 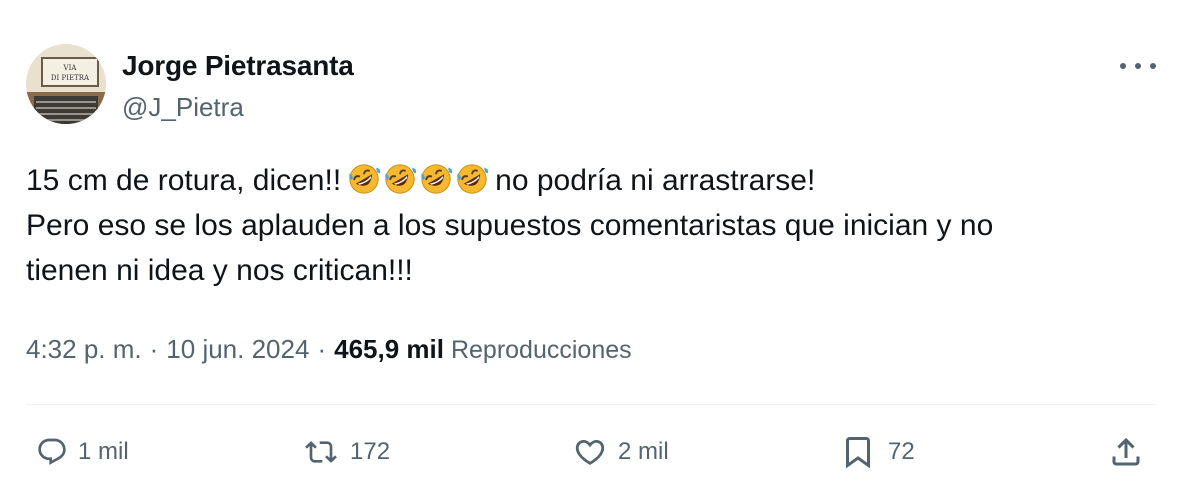 I want to click on repost-count: 172, so click(x=370, y=451).